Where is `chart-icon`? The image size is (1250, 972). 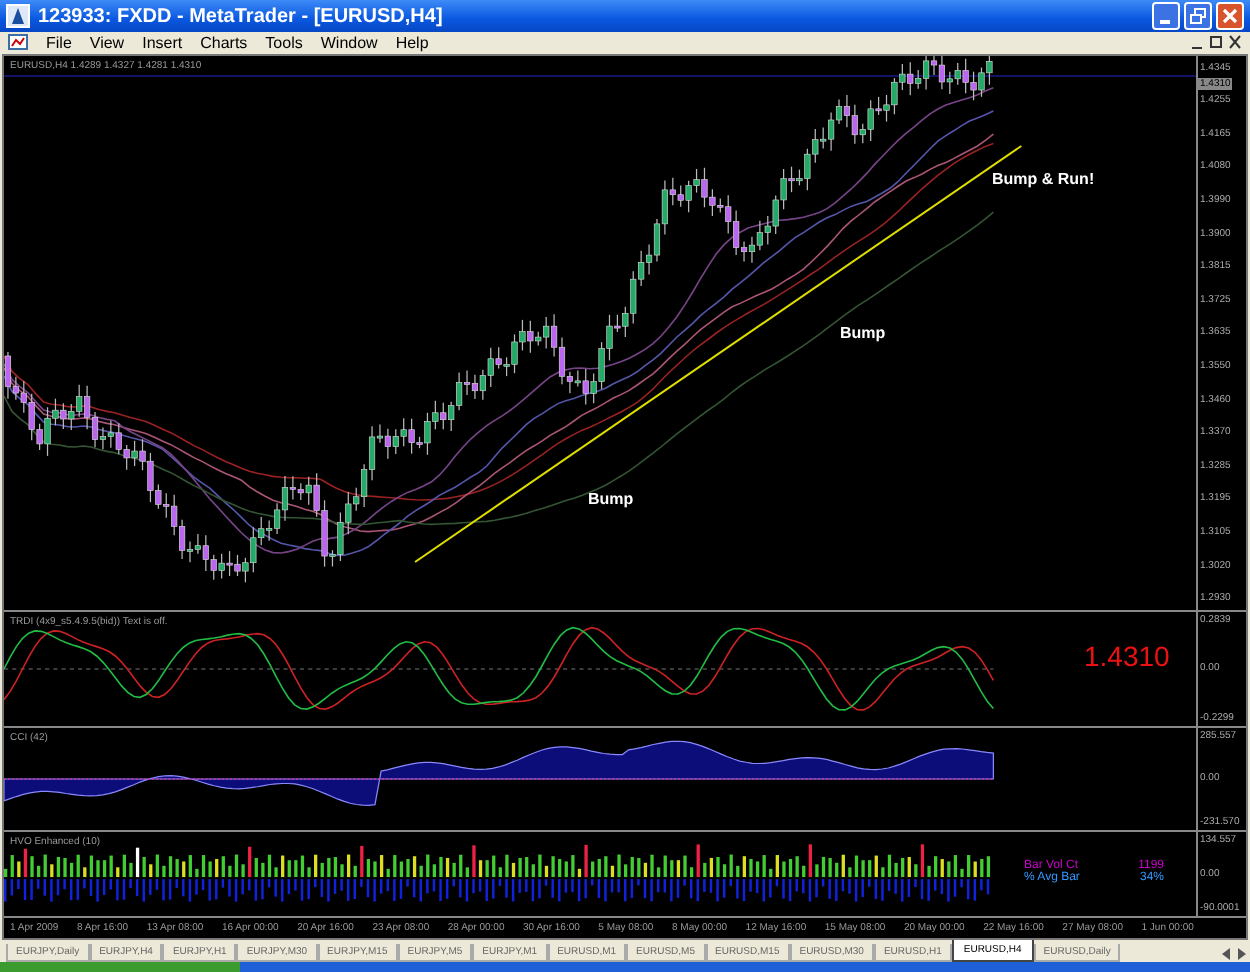 chart-icon is located at coordinates (18, 42).